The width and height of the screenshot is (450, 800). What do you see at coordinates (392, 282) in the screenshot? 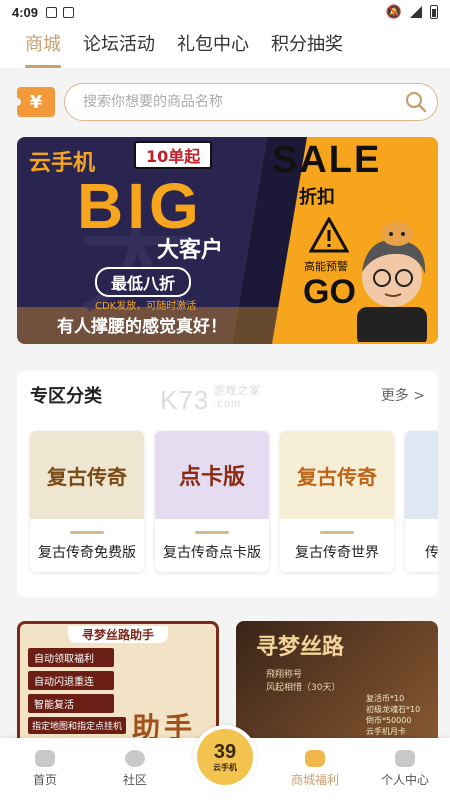
I see `mascot-illustration` at bounding box center [392, 282].